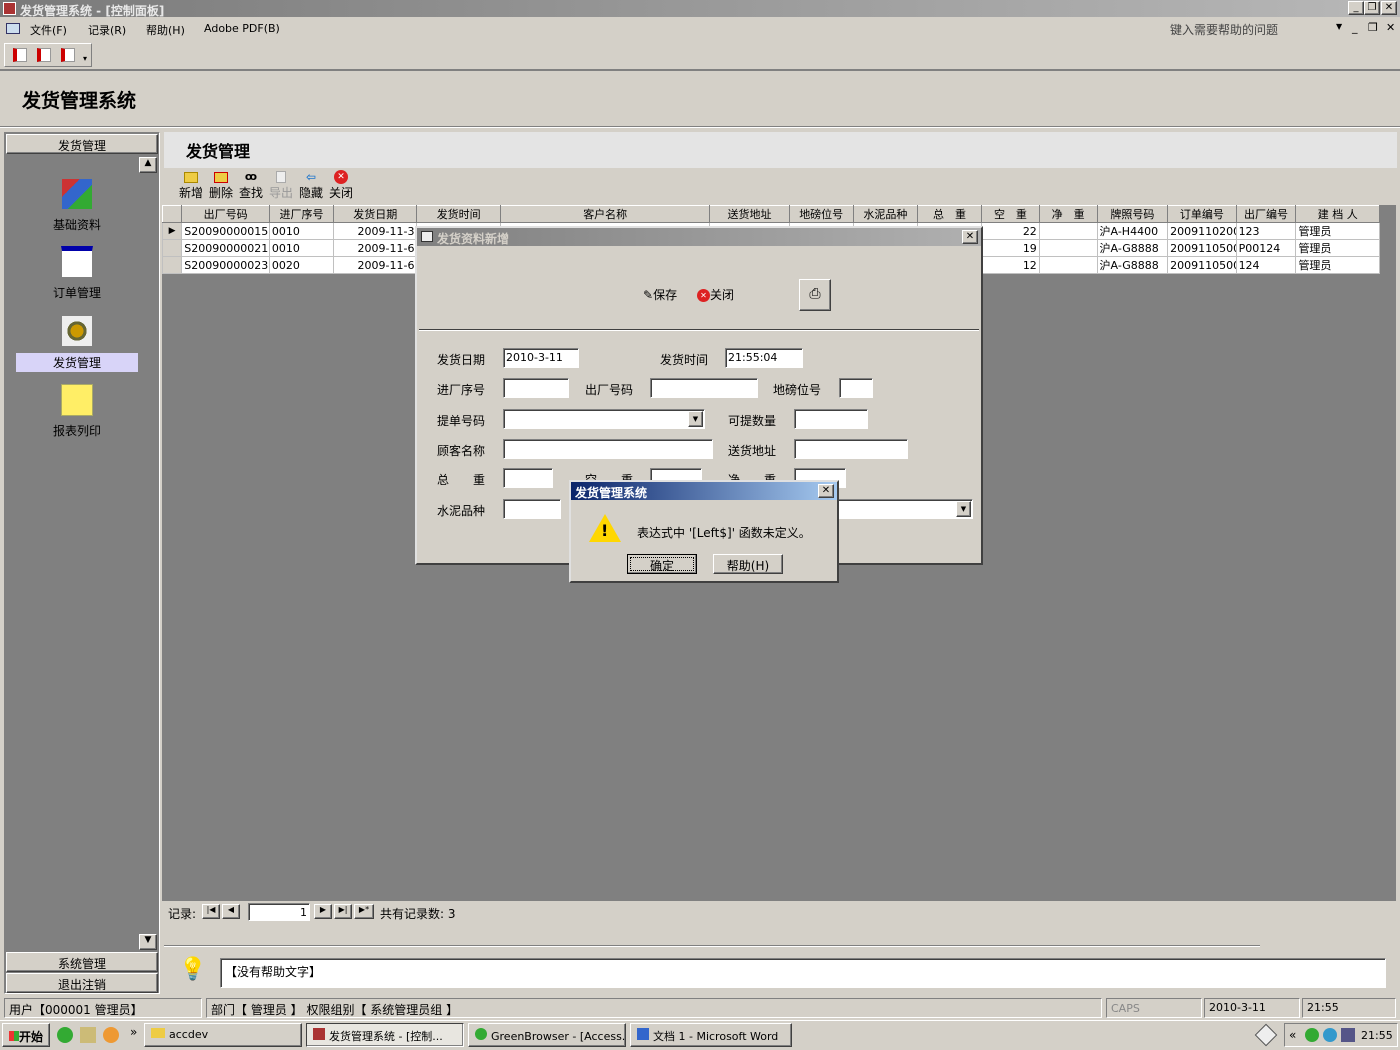 This screenshot has width=1400, height=1050. Describe the element at coordinates (65, 1035) in the screenshot. I see `quicklaunch-browser-icon` at that location.